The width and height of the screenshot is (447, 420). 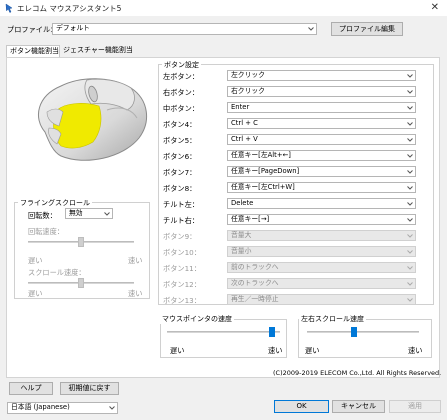 I want to click on profile-value: デフォルト, so click(x=73, y=28).